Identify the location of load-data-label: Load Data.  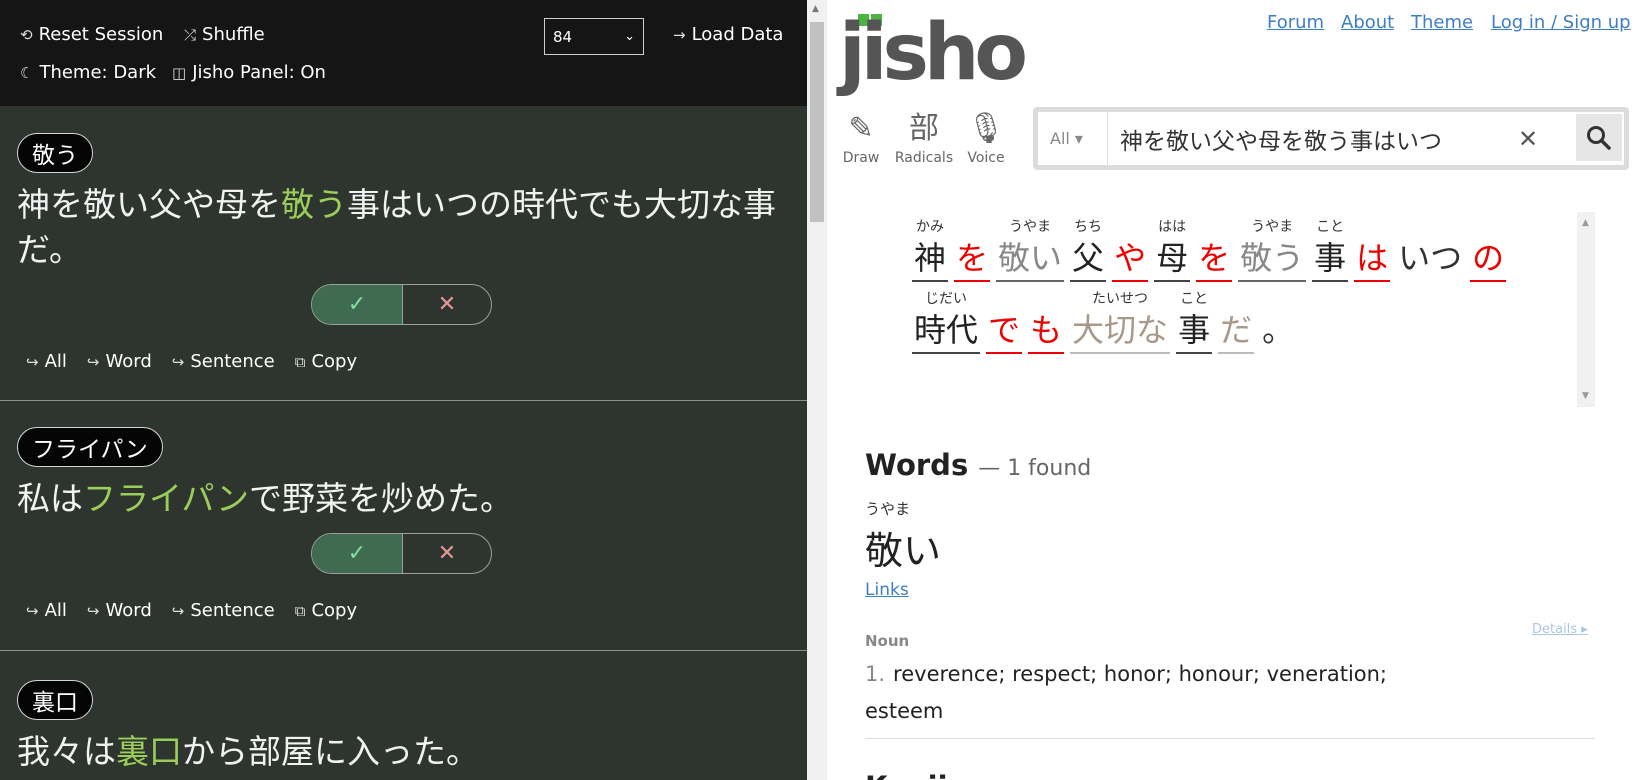
(737, 34).